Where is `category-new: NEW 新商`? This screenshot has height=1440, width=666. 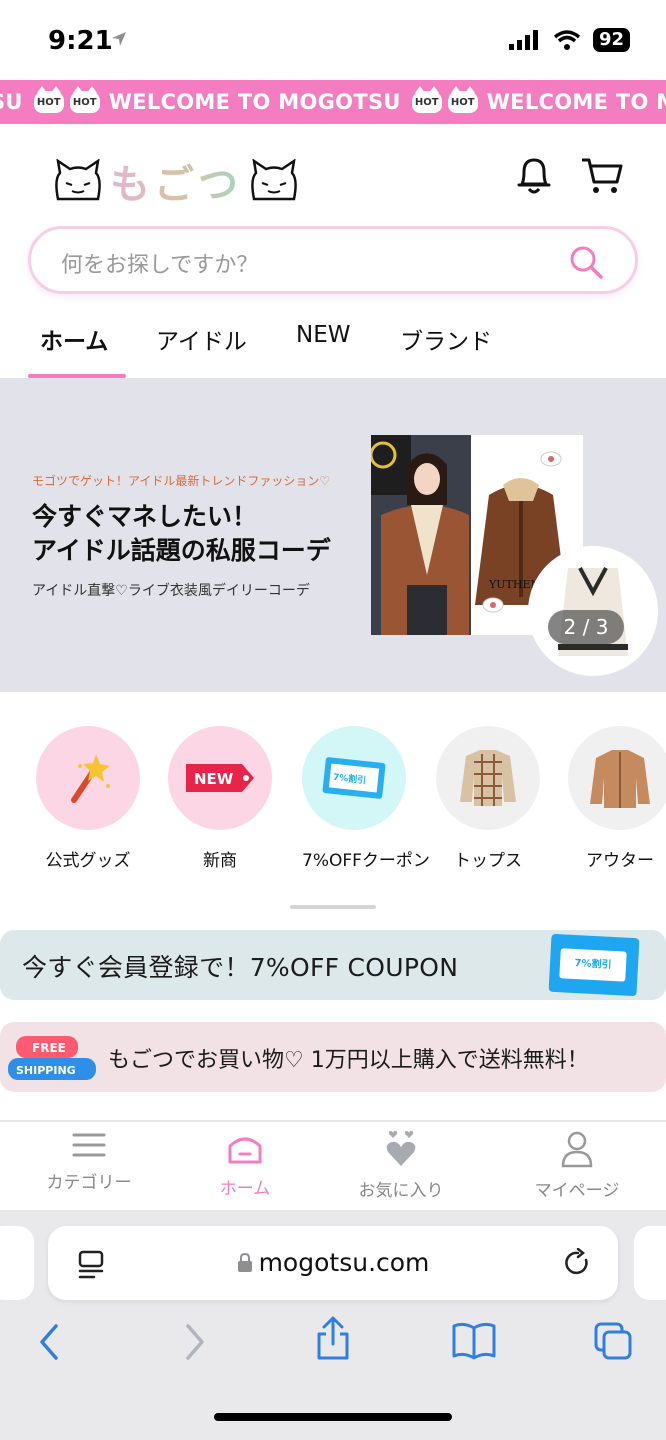
category-new: NEW 新商 is located at coordinates (220, 798).